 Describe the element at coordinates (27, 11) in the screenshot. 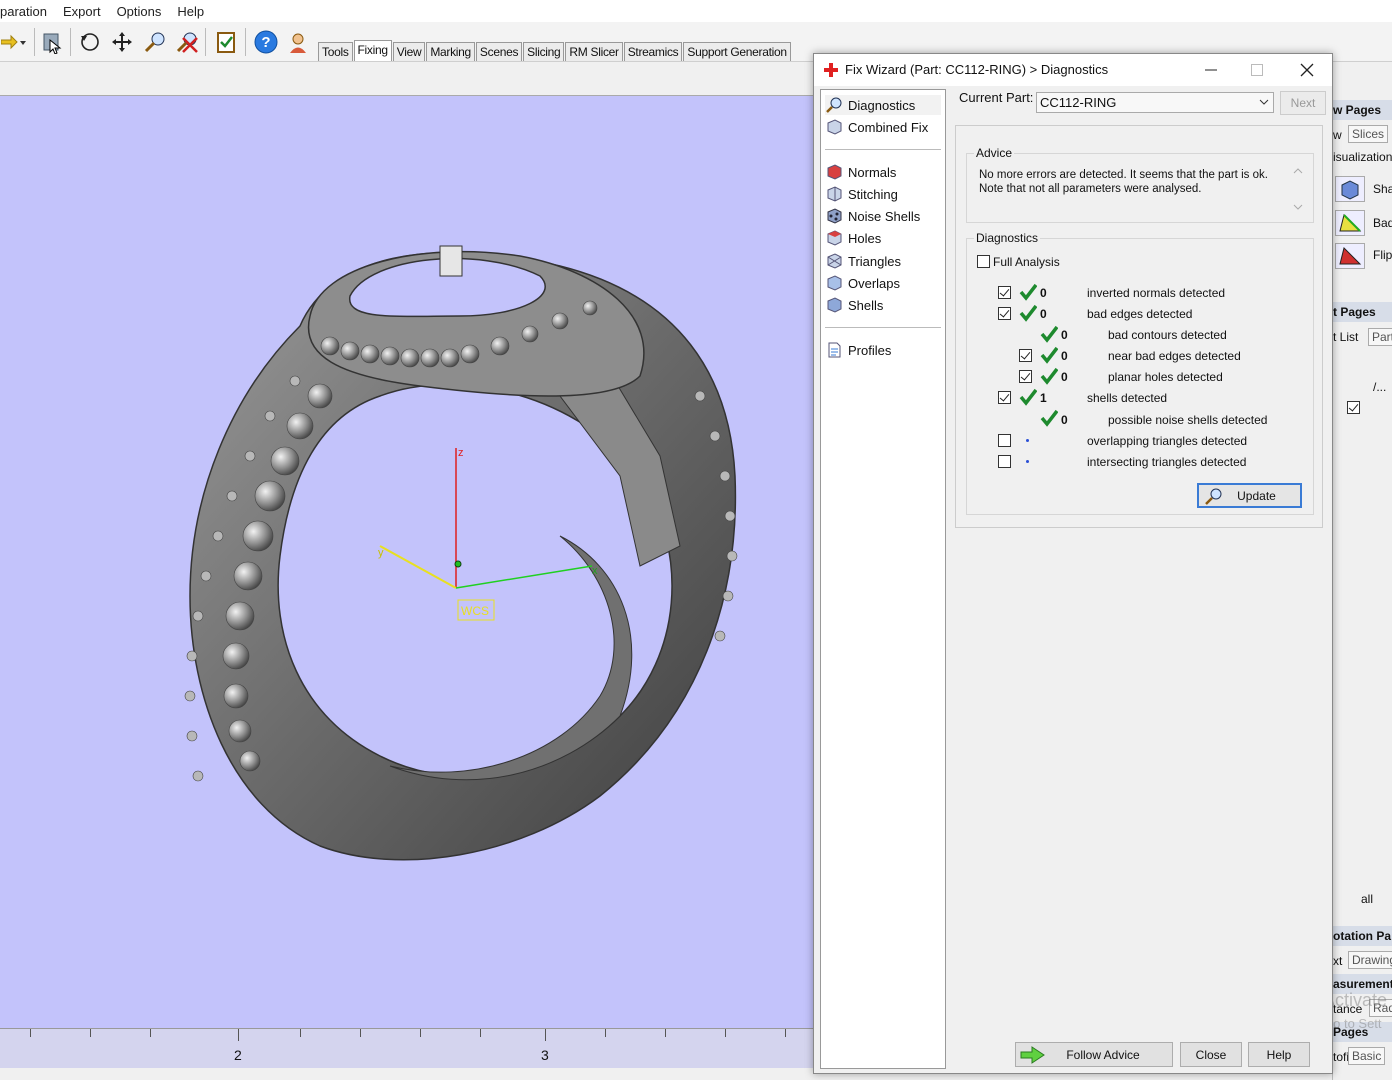

I see `menu-preparation: paration` at that location.